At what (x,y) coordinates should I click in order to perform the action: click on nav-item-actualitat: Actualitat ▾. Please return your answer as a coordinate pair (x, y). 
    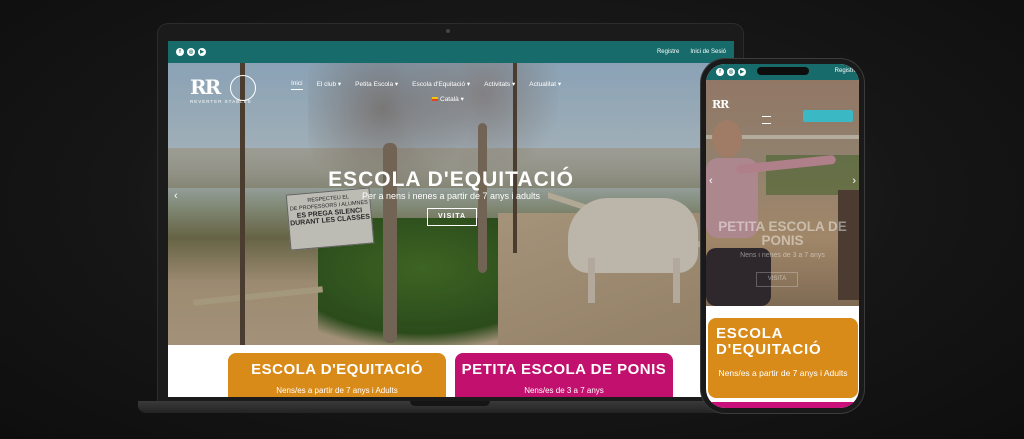
    Looking at the image, I should click on (545, 85).